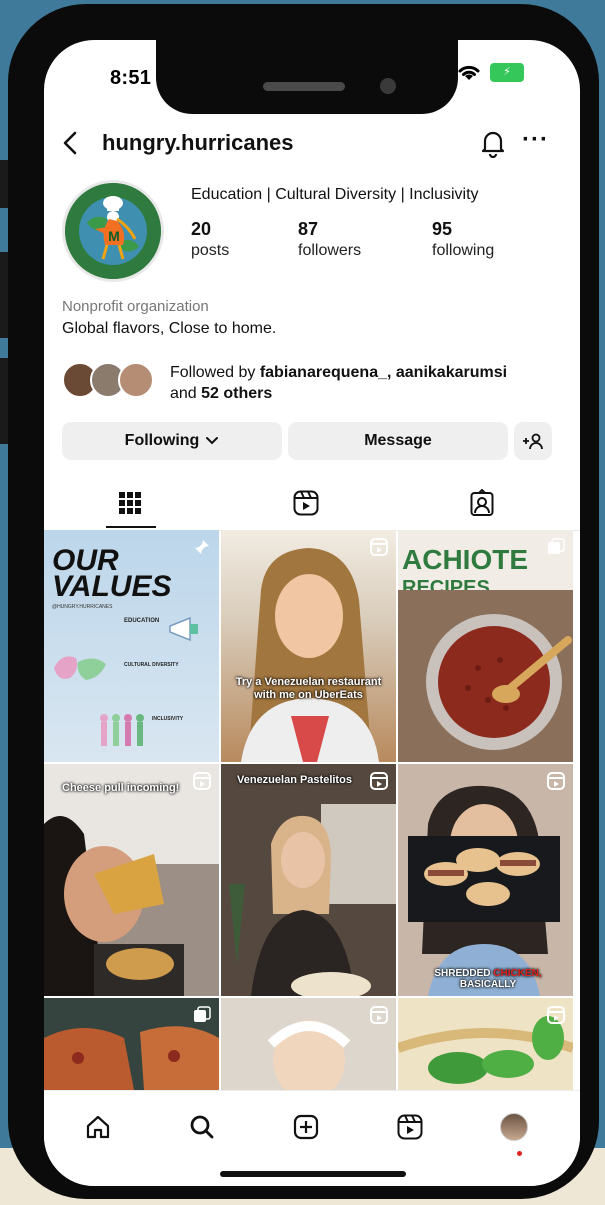 This screenshot has width=605, height=1205. I want to click on post-pizza, so click(131, 1044).